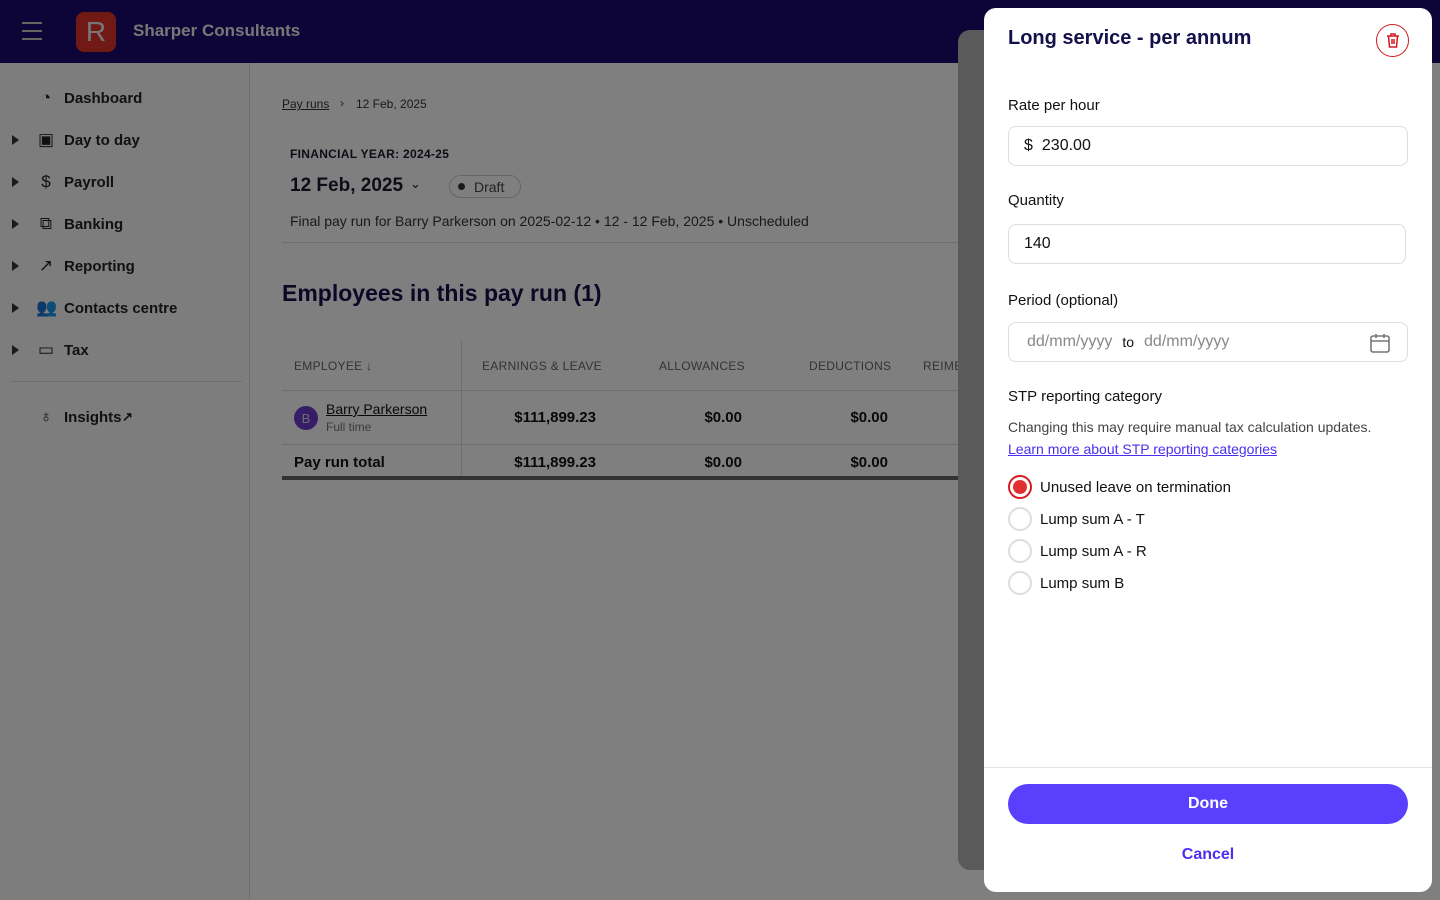 The height and width of the screenshot is (900, 1440). What do you see at coordinates (1135, 487) in the screenshot?
I see `radio-label: Unused leave on termination` at bounding box center [1135, 487].